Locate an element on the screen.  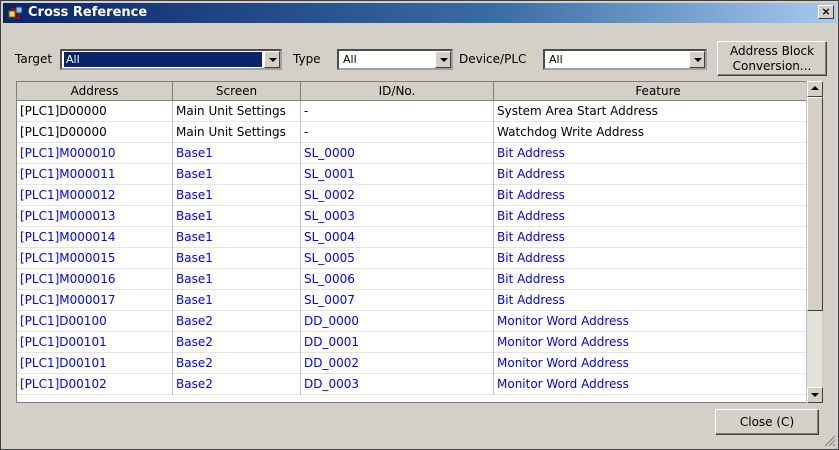
table-row: [PLC1]M000016 Base1 SL_0006 Bit Address is located at coordinates (419, 279).